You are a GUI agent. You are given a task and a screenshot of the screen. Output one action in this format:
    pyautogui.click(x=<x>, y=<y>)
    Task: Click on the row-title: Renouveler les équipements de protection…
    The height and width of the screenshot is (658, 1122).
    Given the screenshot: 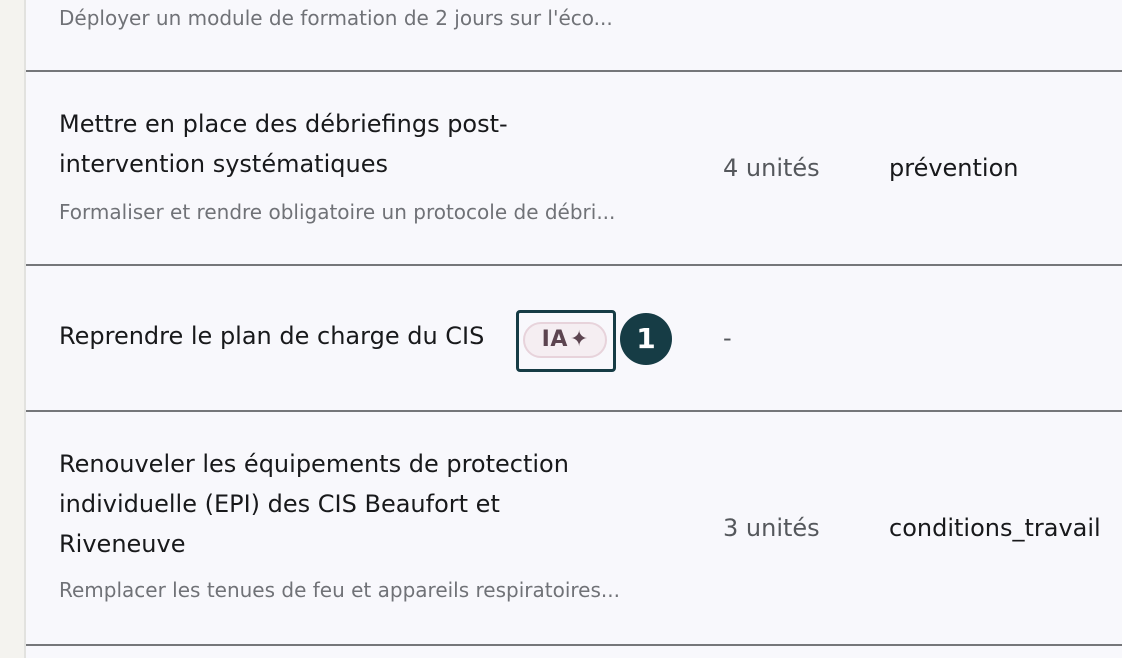 What is the action you would take?
    pyautogui.click(x=339, y=504)
    